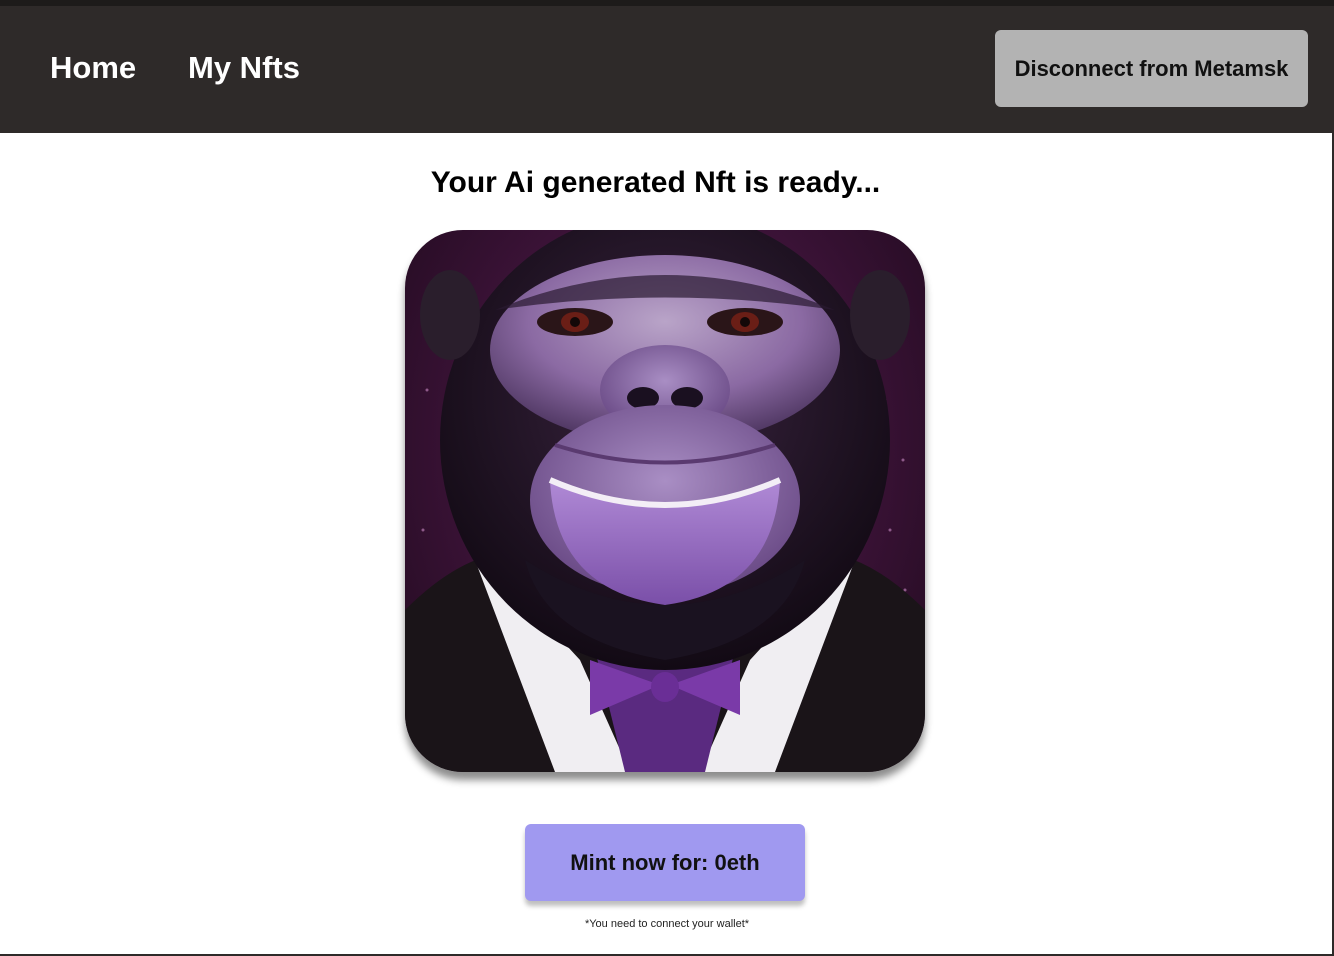  I want to click on wallet-connect-note: *You need to connect your wallet*, so click(667, 924).